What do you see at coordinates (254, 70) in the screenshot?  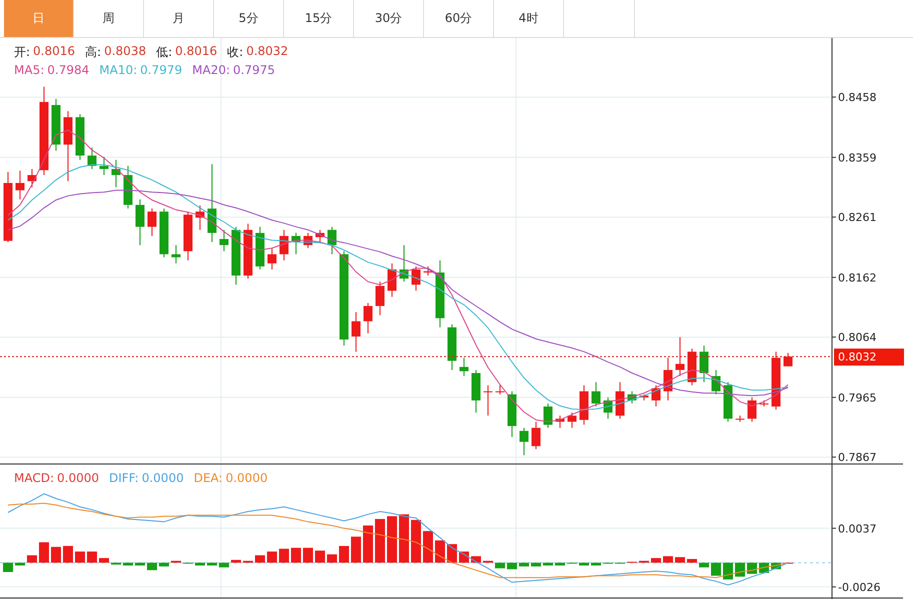 I see `legend-value: 0.7975` at bounding box center [254, 70].